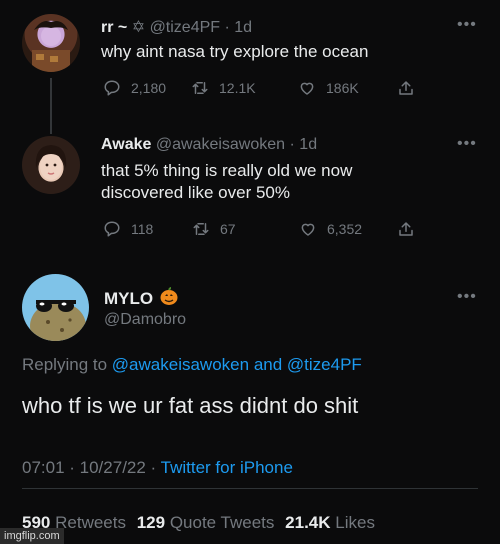 The image size is (500, 544). Describe the element at coordinates (65, 364) in the screenshot. I see `replying-to-label: Replying to` at that location.